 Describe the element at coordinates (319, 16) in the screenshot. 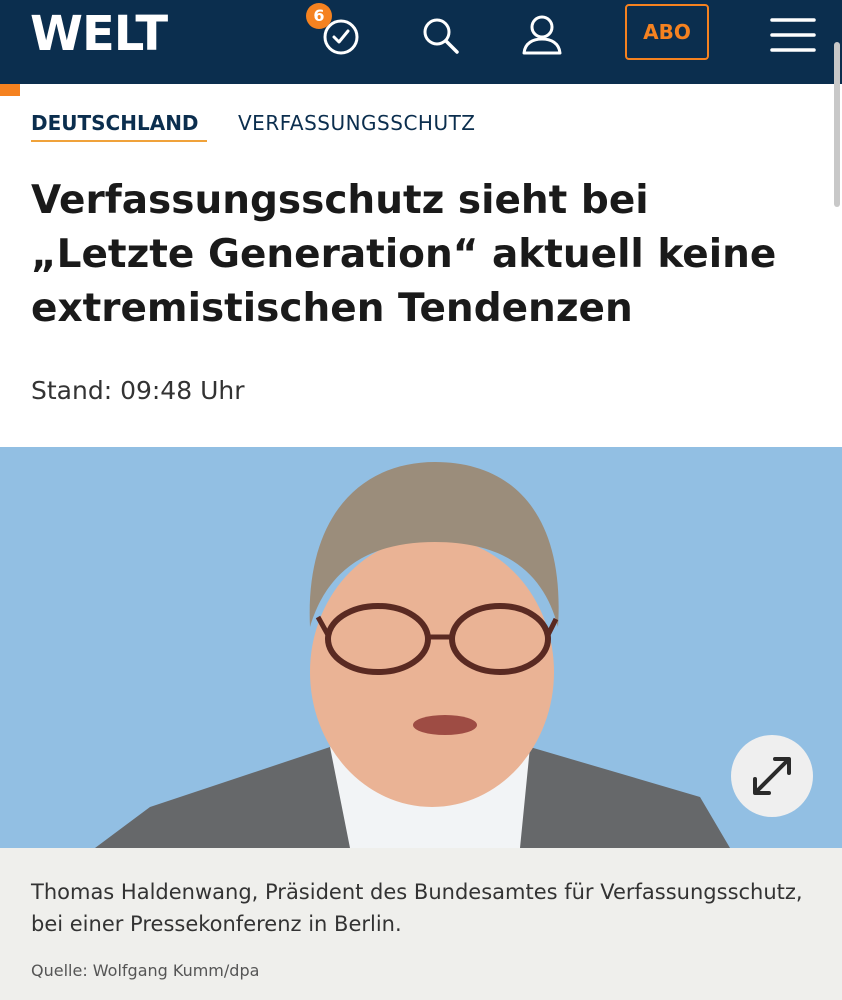

I see `notification-badge: 6` at that location.